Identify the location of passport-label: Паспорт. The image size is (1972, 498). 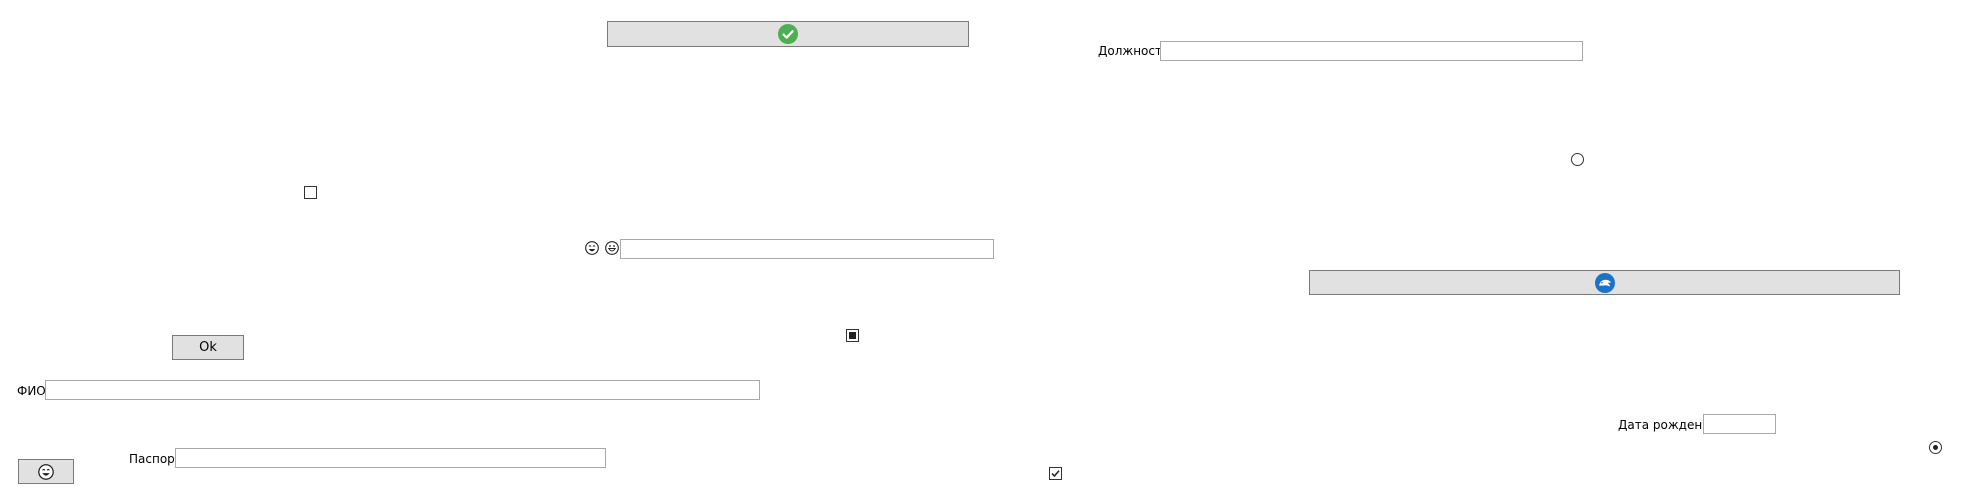
(155, 459).